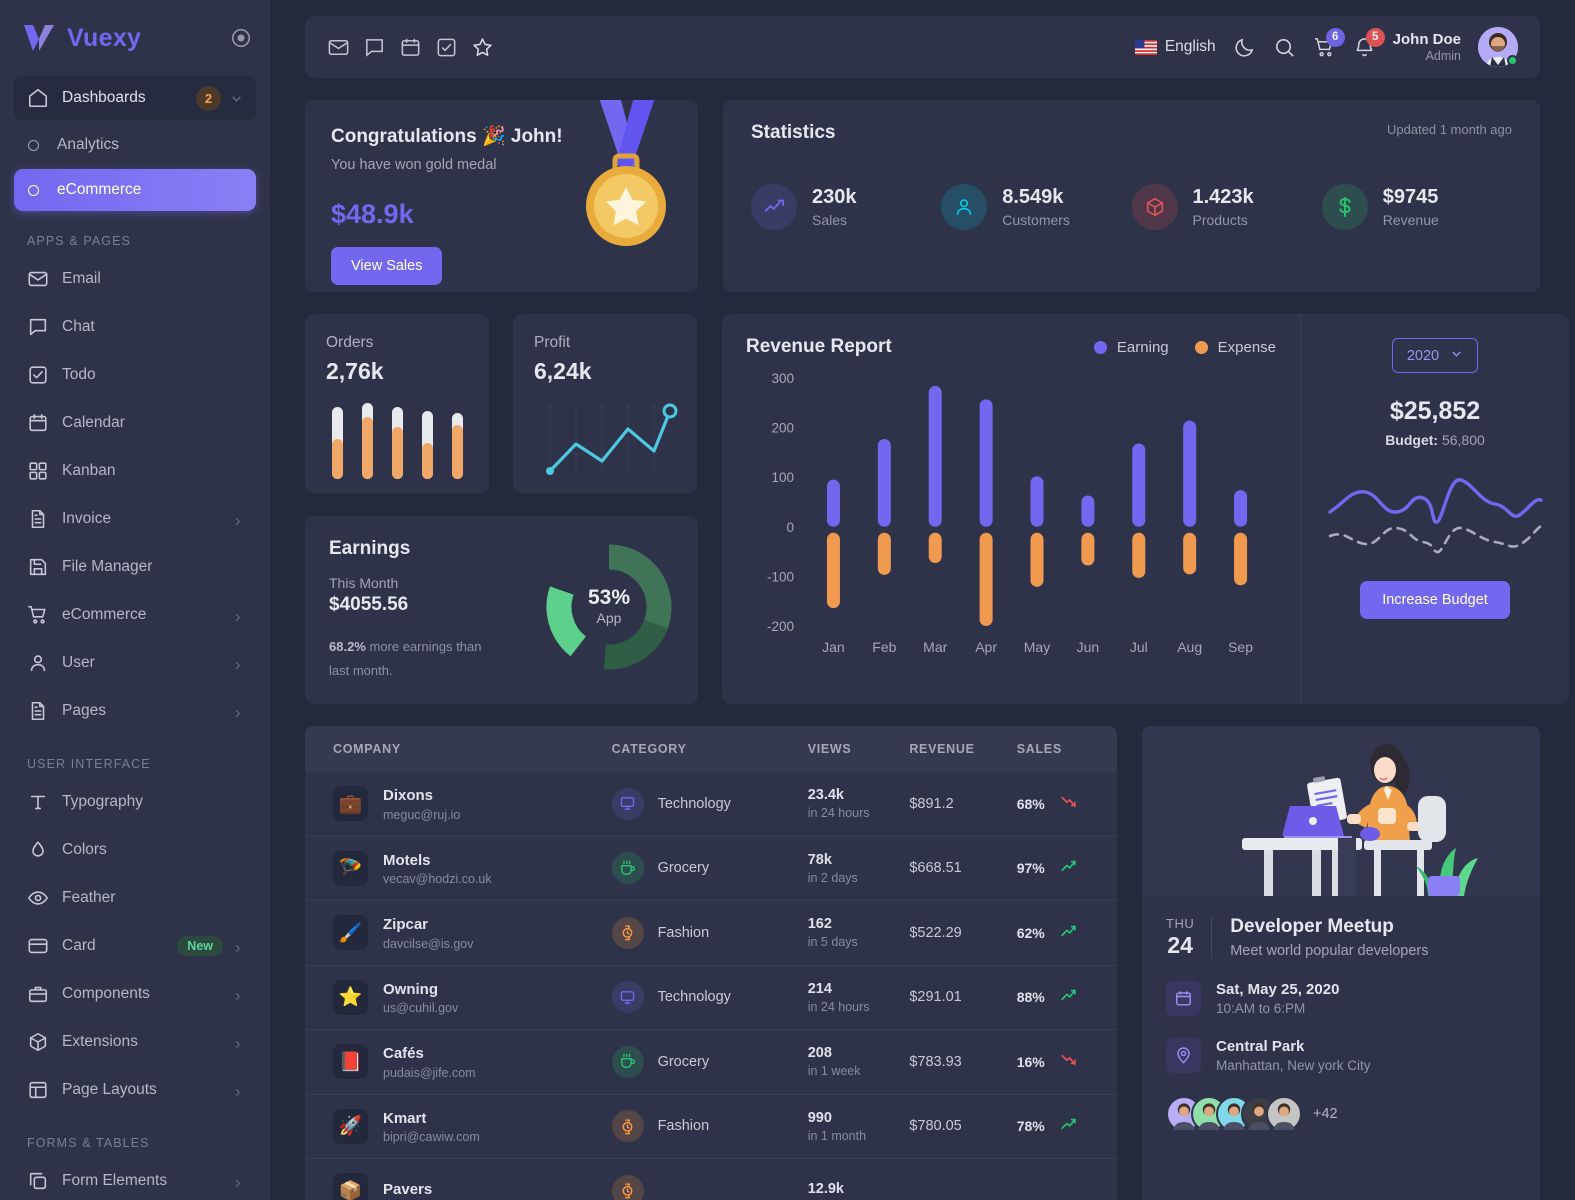 This screenshot has width=1575, height=1200. What do you see at coordinates (104, 37) in the screenshot?
I see `brand-name: Vuexy` at bounding box center [104, 37].